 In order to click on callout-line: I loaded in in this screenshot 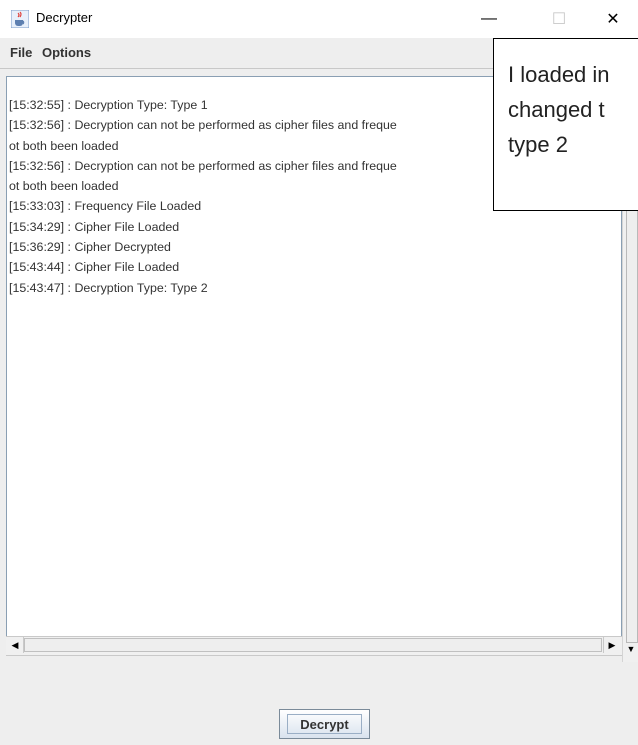, I will do `click(559, 74)`.